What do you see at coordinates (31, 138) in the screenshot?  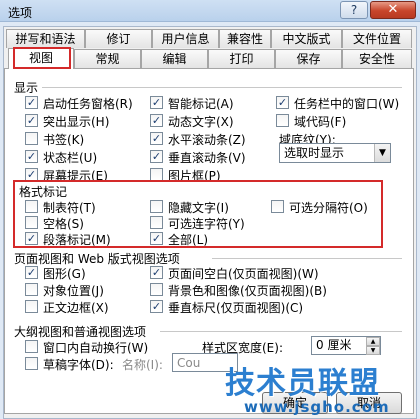 I see `bookmarks-checkbox` at bounding box center [31, 138].